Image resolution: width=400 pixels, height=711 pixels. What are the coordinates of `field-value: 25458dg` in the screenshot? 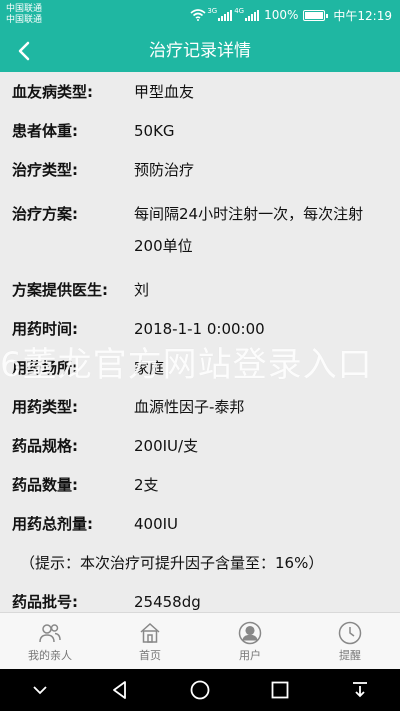 It's located at (167, 601).